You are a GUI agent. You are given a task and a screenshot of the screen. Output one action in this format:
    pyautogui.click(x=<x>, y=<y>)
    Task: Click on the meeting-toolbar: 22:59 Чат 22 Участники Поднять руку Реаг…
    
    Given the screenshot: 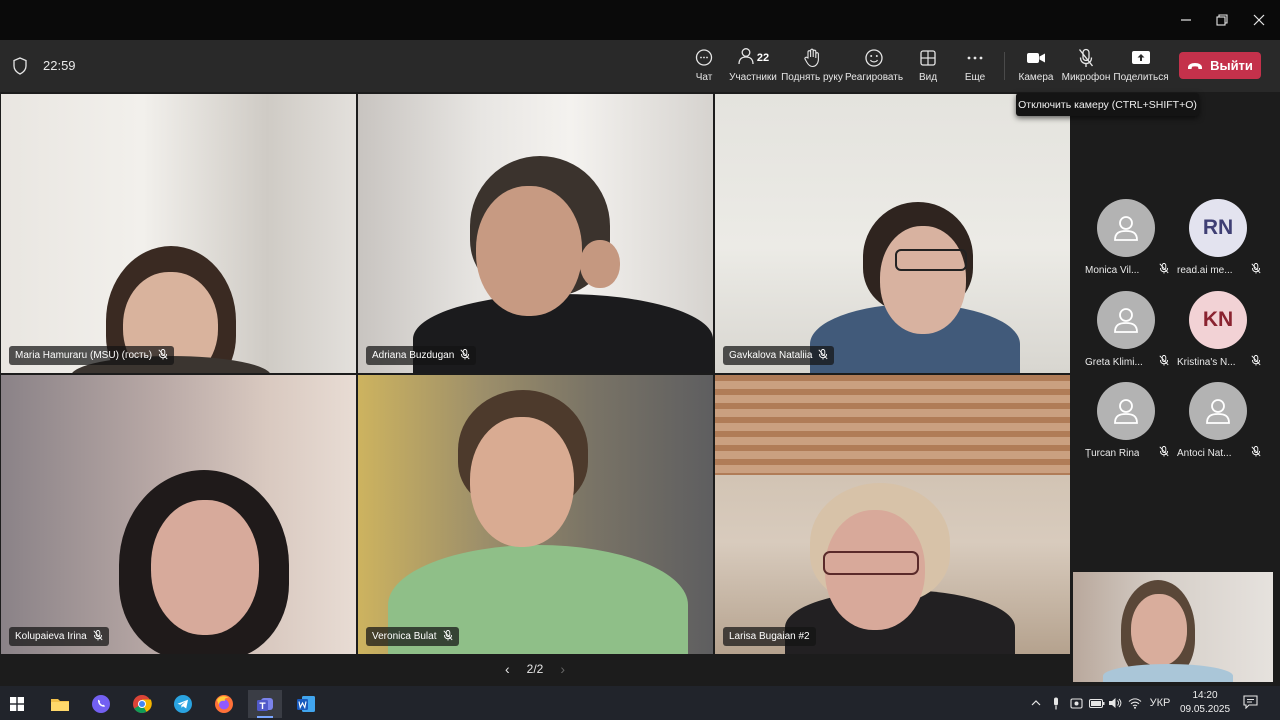 What is the action you would take?
    pyautogui.click(x=640, y=66)
    